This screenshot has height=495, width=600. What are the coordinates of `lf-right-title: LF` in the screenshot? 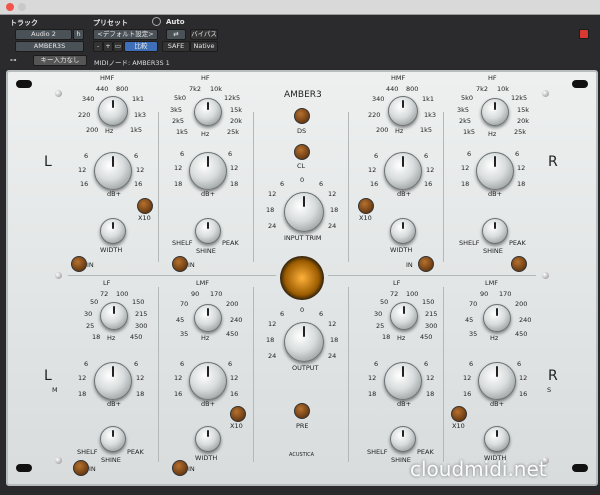 It's located at (397, 283).